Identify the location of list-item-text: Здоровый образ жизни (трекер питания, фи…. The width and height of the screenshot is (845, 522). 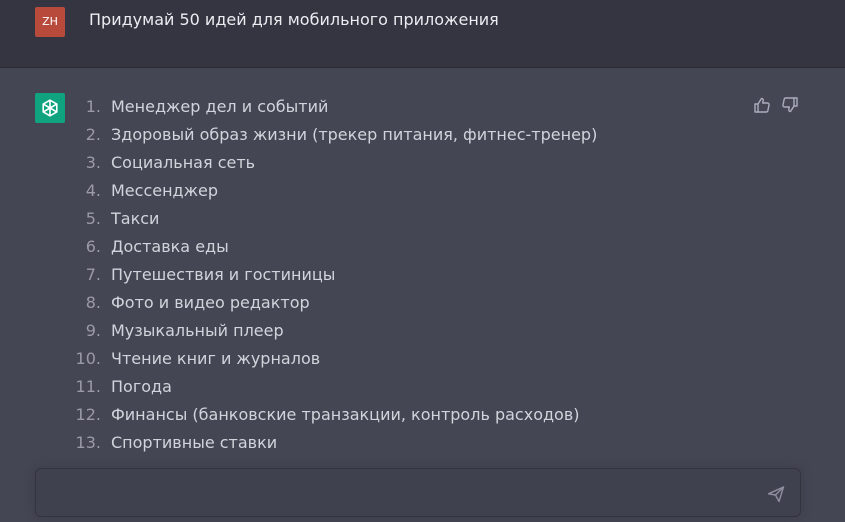
(354, 134).